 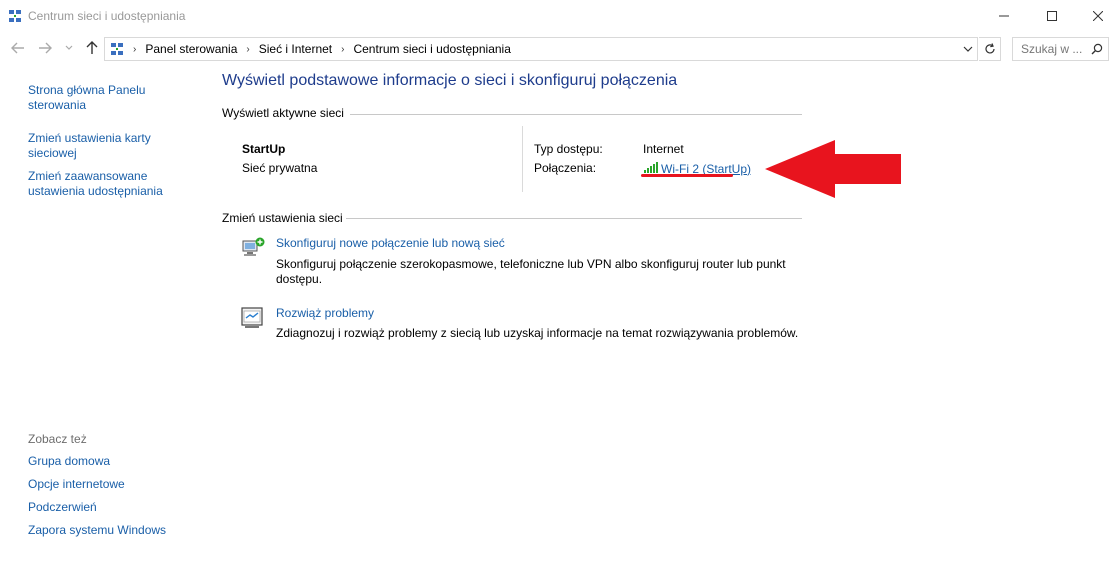 What do you see at coordinates (568, 149) in the screenshot?
I see `access-type-label: Typ dostępu:` at bounding box center [568, 149].